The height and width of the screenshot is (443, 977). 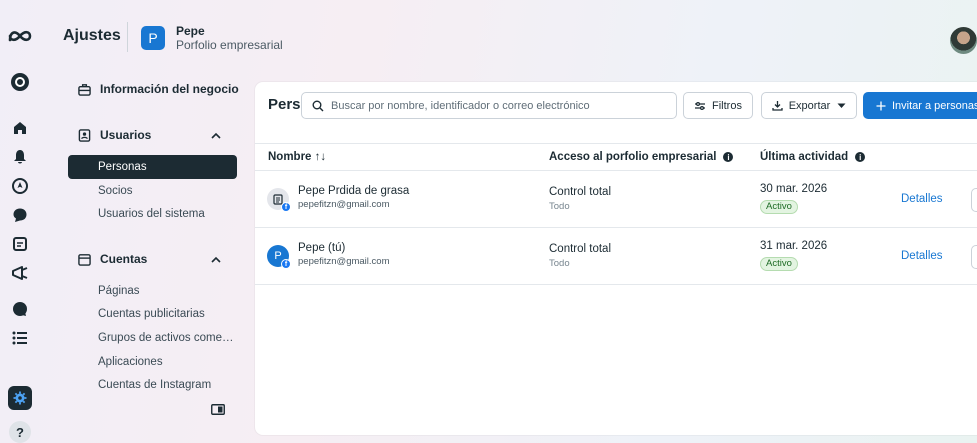 I want to click on menu-list-icon, so click(x=20, y=338).